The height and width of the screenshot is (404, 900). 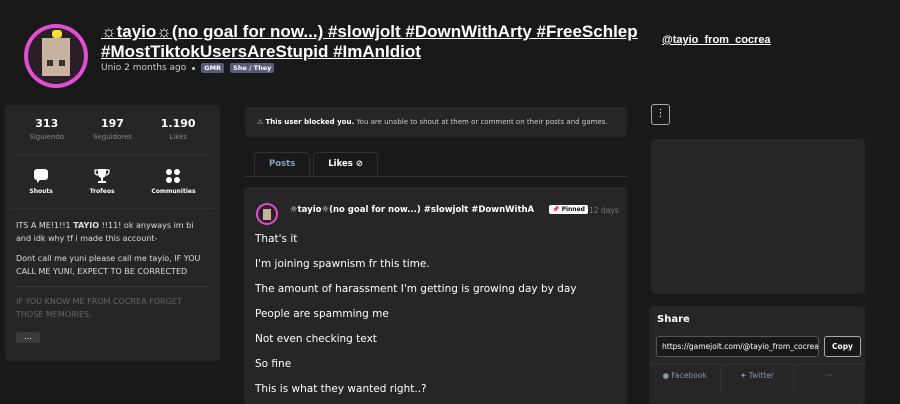 I want to click on tab-likes: Likes ⊘, so click(x=345, y=164).